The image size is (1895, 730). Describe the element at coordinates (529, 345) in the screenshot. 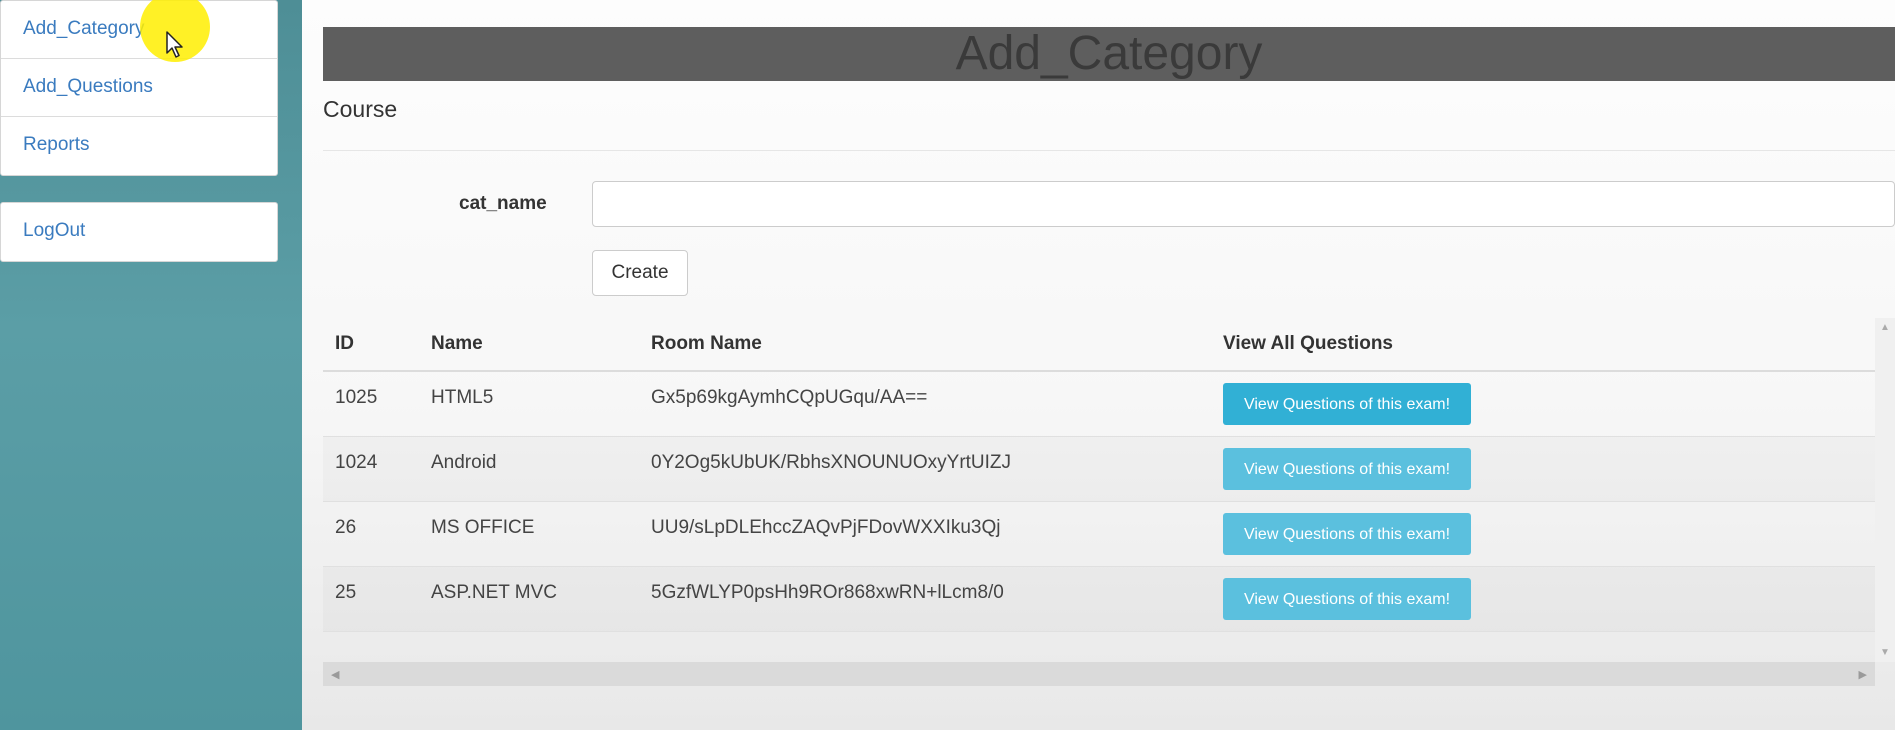

I see `column-header-name: Name` at that location.